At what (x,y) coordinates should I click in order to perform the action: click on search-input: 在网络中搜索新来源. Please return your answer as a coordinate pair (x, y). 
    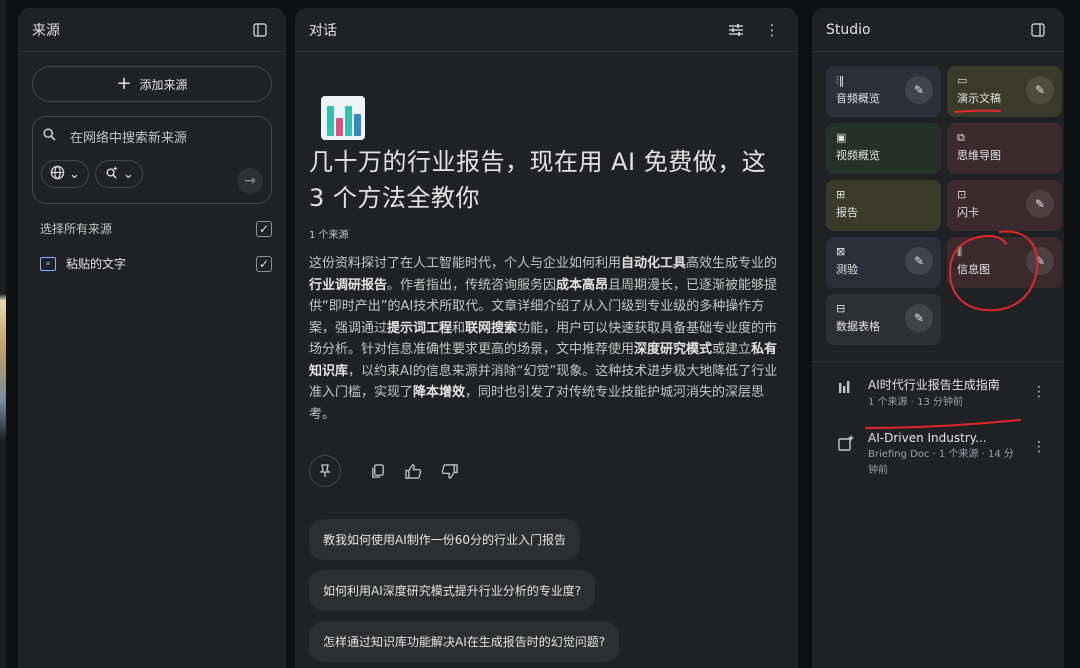
    Looking at the image, I should click on (128, 136).